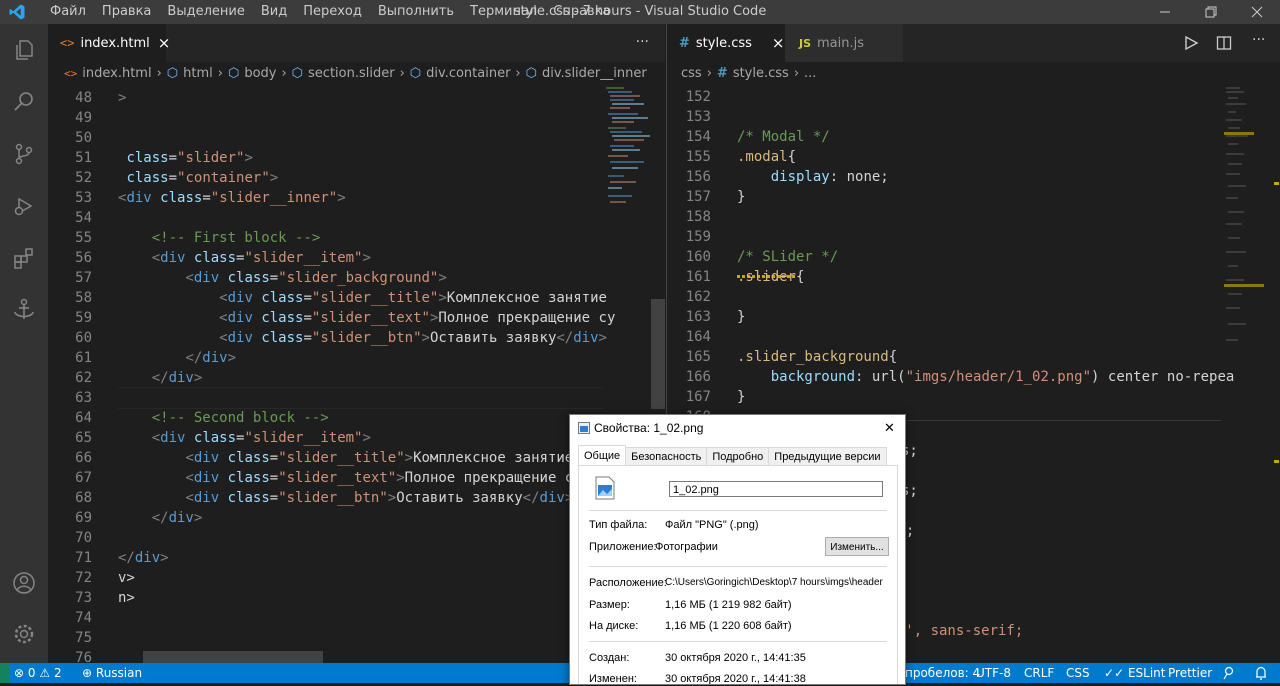 This screenshot has width=1280, height=686. Describe the element at coordinates (24, 102) in the screenshot. I see `search-button` at that location.